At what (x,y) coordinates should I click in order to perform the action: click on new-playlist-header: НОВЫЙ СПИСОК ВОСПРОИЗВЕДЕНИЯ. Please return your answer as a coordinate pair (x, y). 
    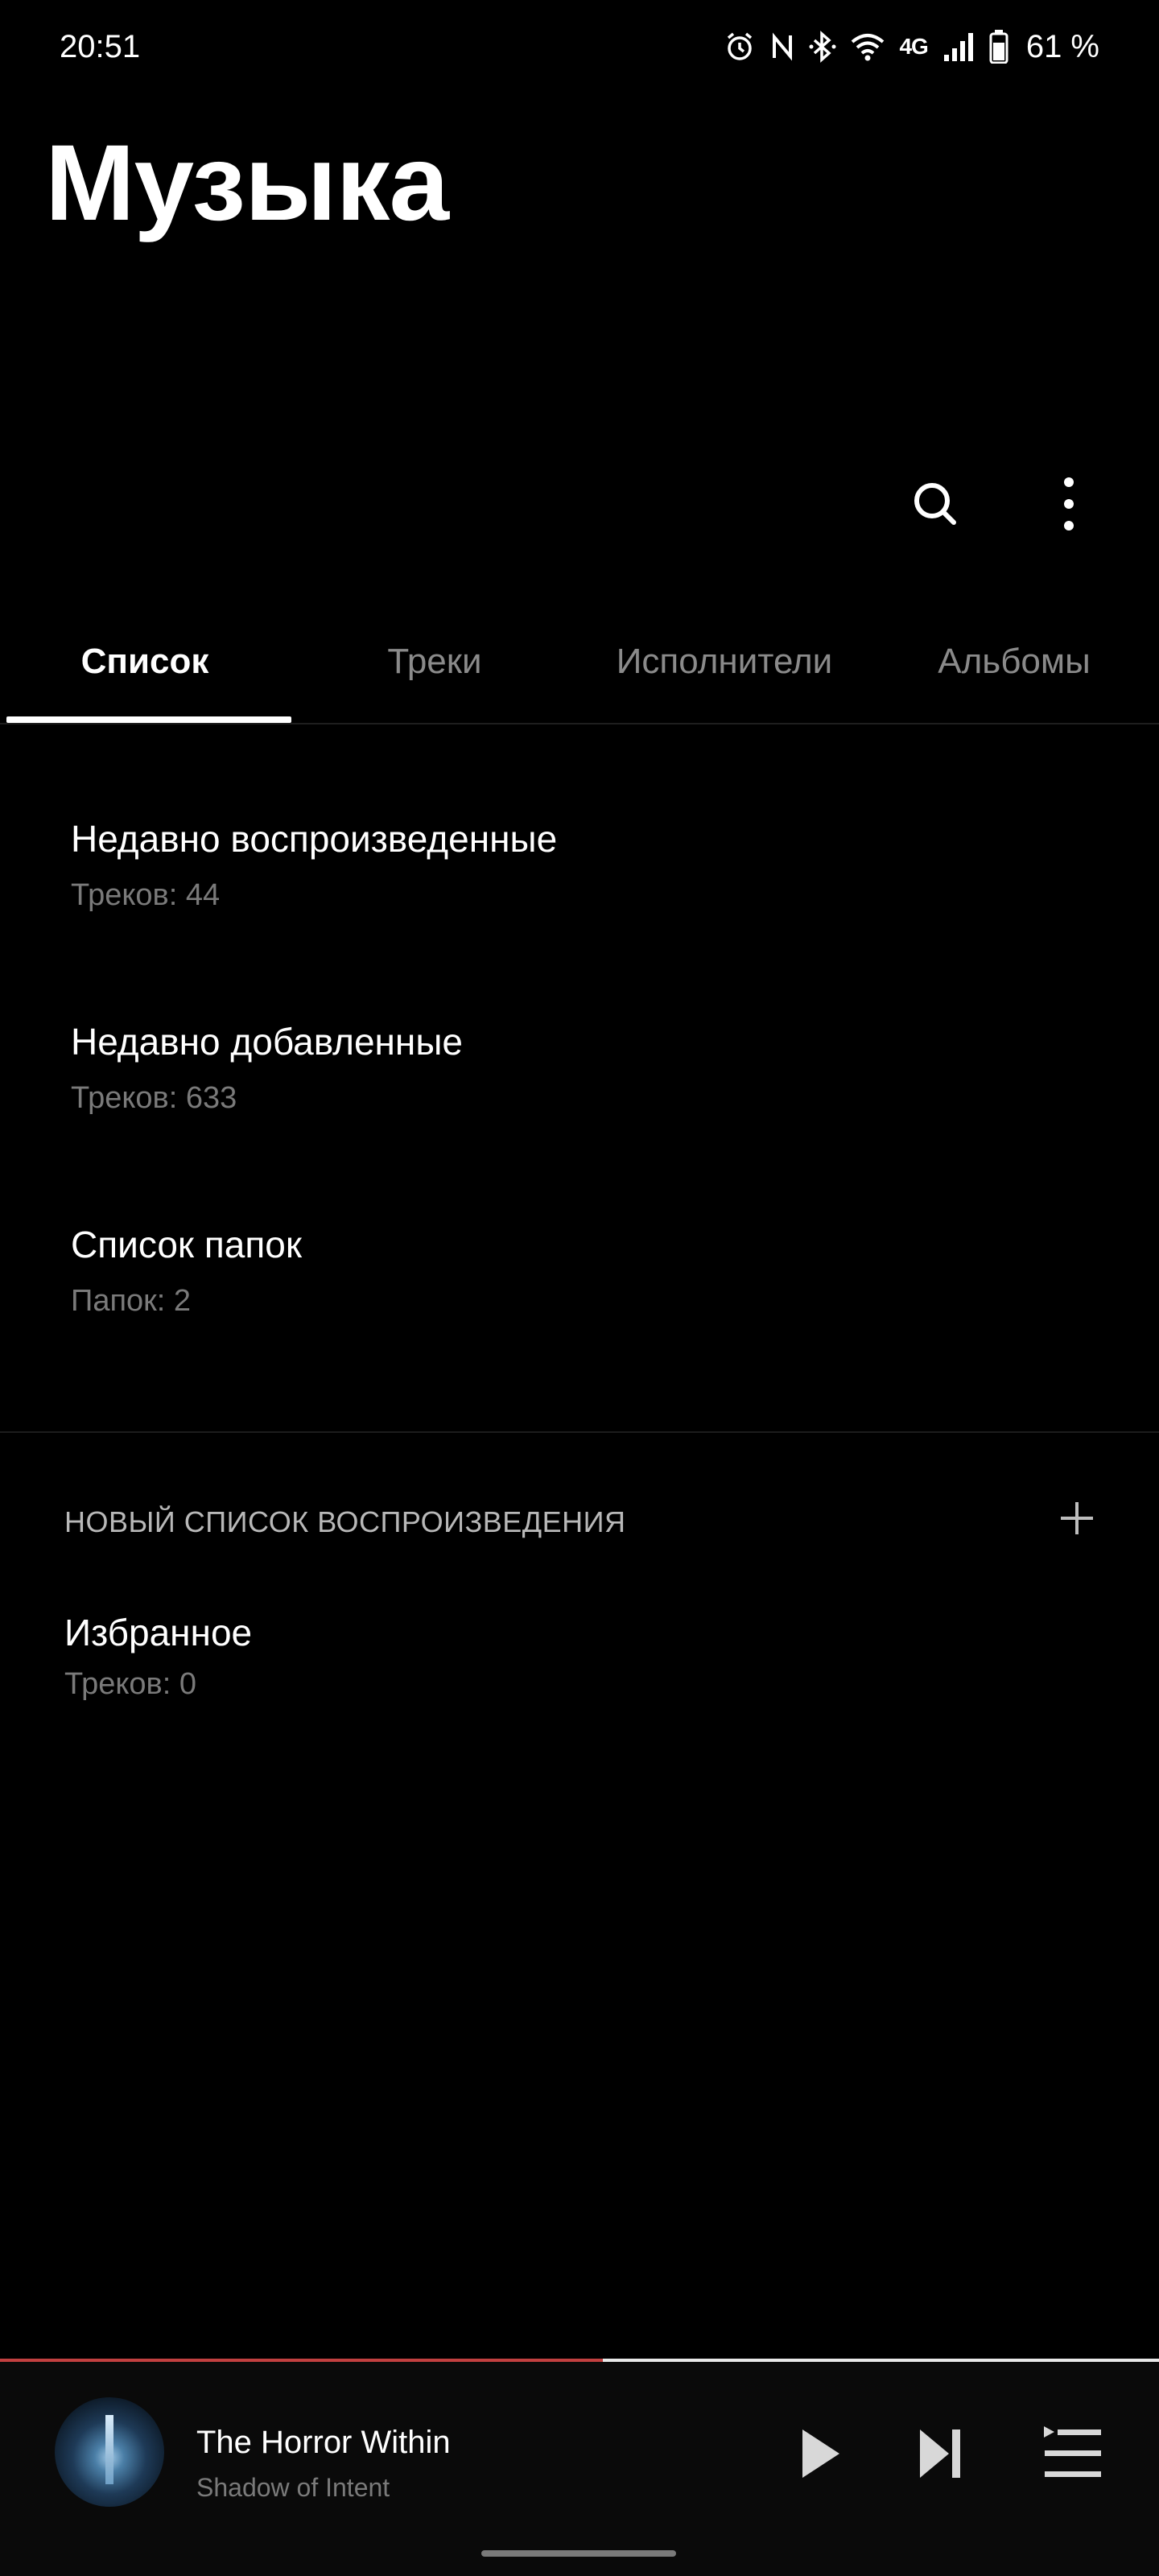
    Looking at the image, I should click on (345, 1522).